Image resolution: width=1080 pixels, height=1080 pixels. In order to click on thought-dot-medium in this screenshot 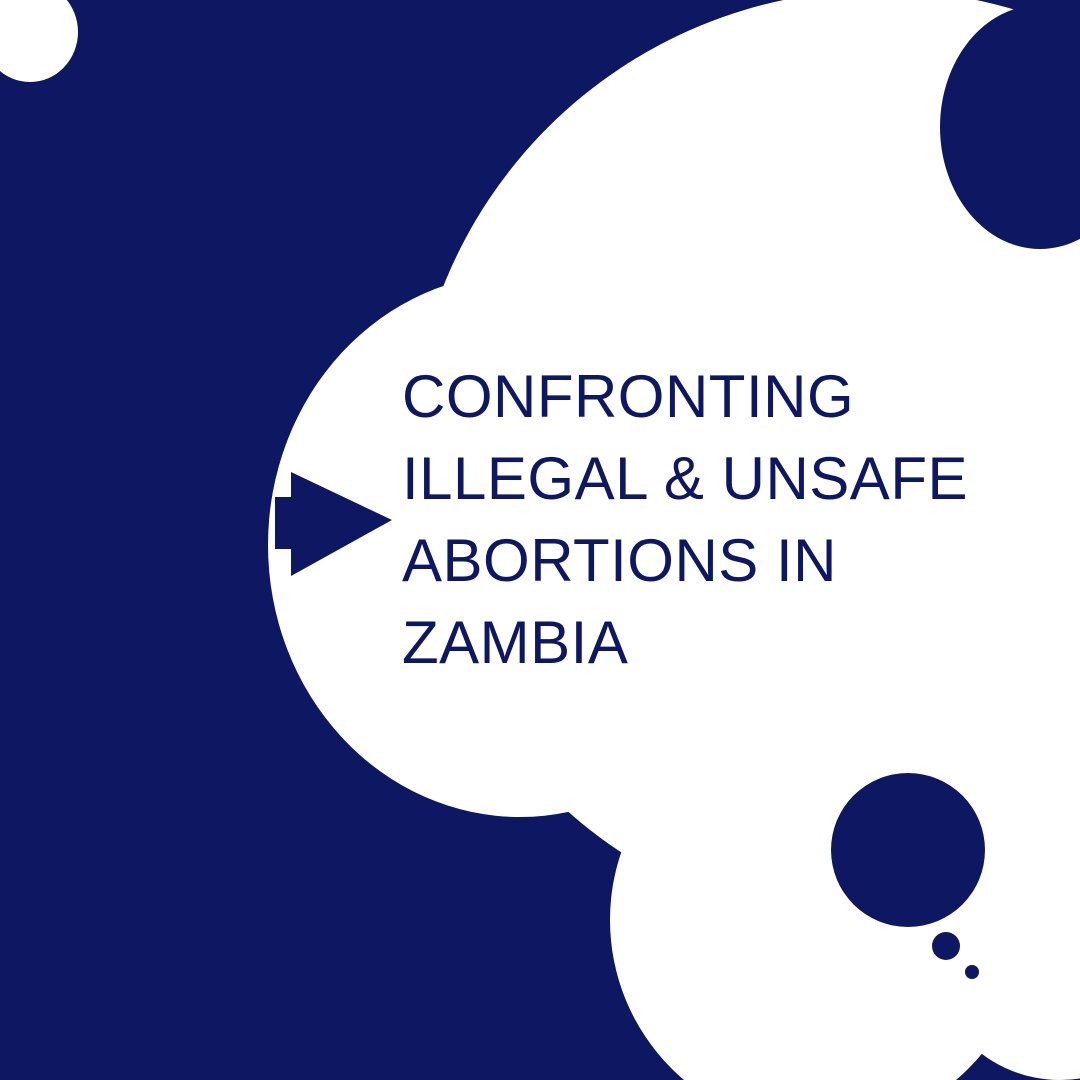, I will do `click(946, 946)`.